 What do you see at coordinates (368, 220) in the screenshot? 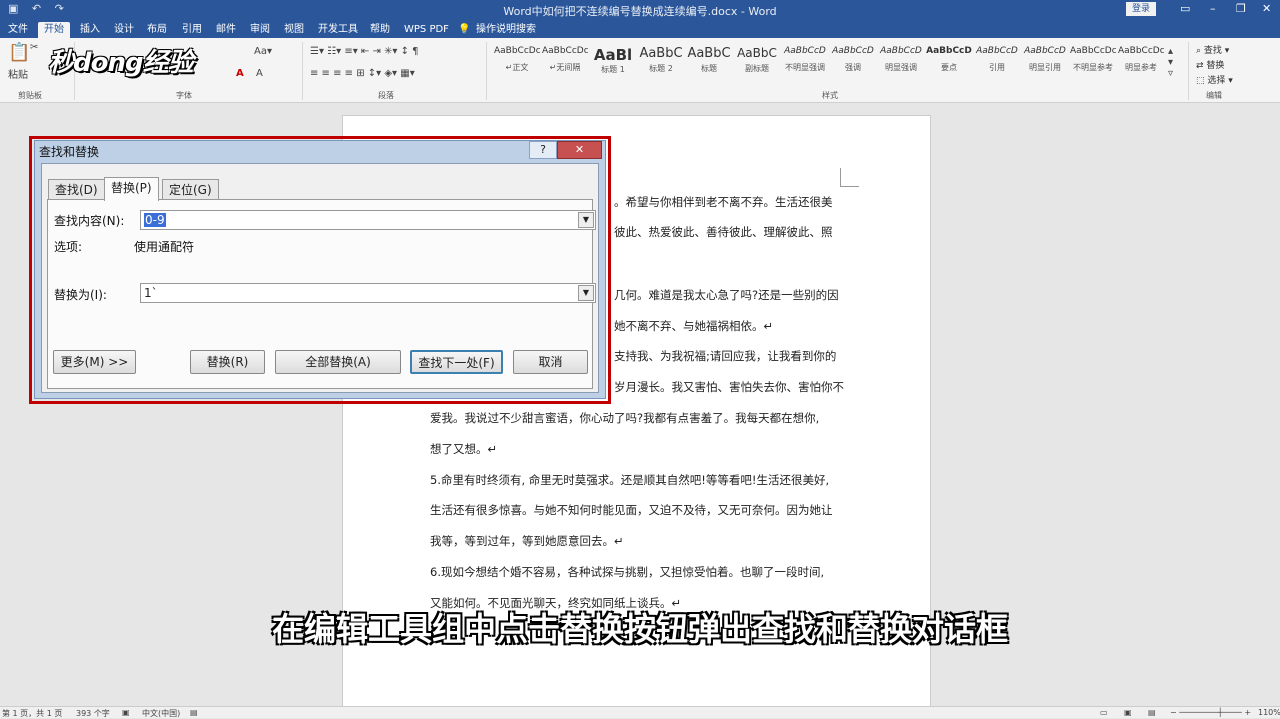
I see `find-what-input: 0-9 ▼` at bounding box center [368, 220].